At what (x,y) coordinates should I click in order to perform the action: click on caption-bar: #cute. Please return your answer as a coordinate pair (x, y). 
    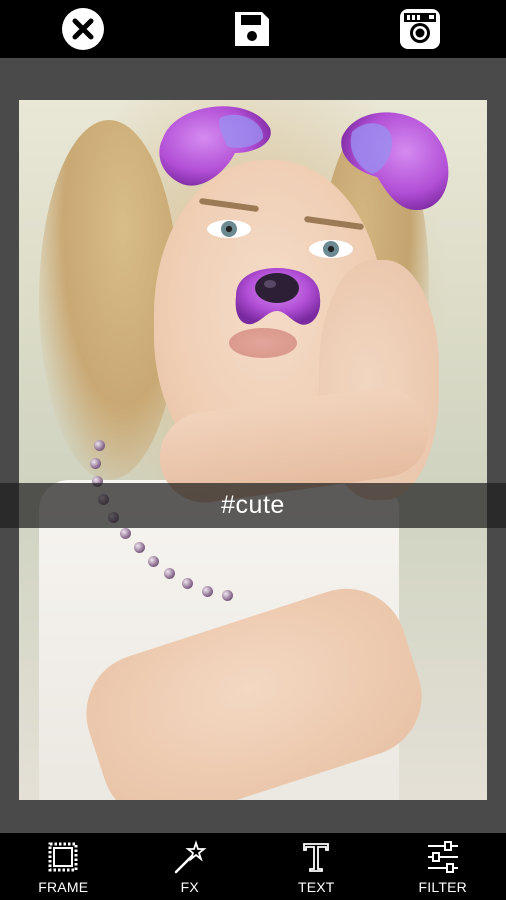
    Looking at the image, I should click on (253, 505).